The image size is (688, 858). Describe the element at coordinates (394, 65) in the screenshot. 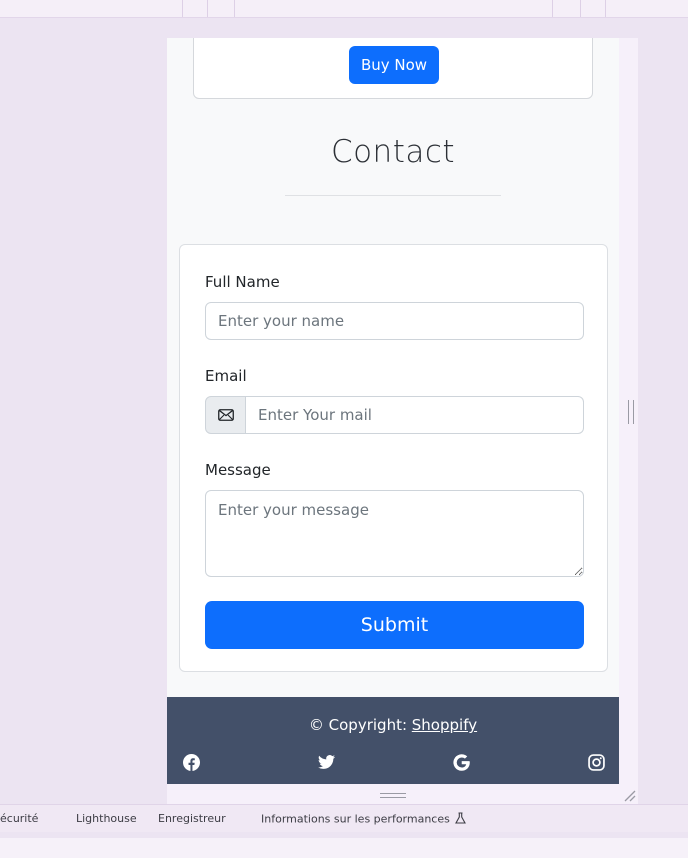

I see `buy-now-button: Buy Now` at that location.